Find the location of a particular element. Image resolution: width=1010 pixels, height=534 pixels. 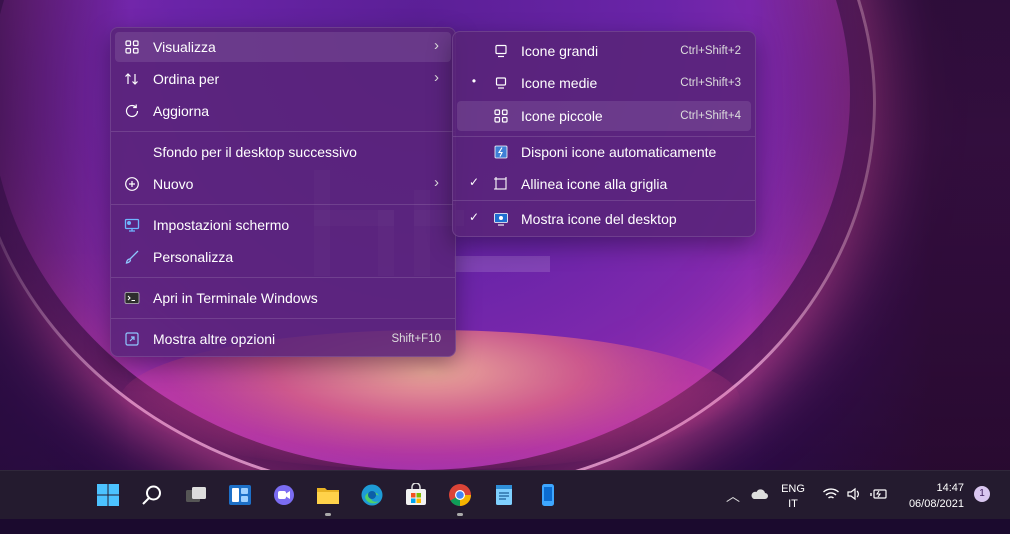

menu-item-impostazioni-schermo: Impostazioni schermo is located at coordinates (283, 225).